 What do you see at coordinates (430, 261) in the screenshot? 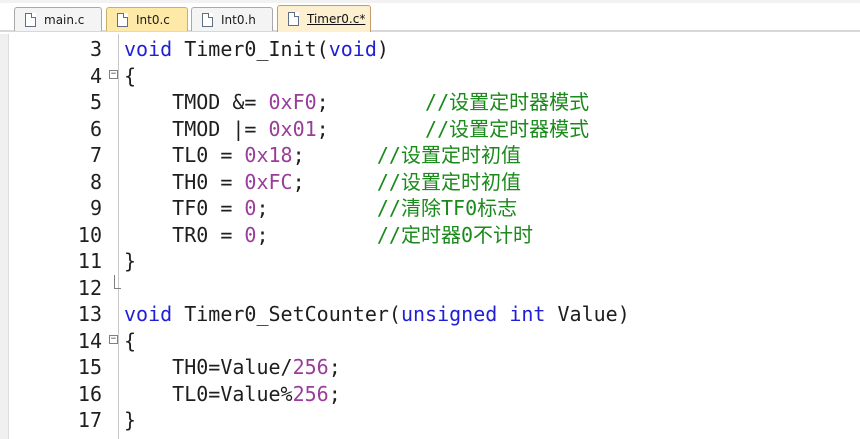
I see `code-line: 11}` at bounding box center [430, 261].